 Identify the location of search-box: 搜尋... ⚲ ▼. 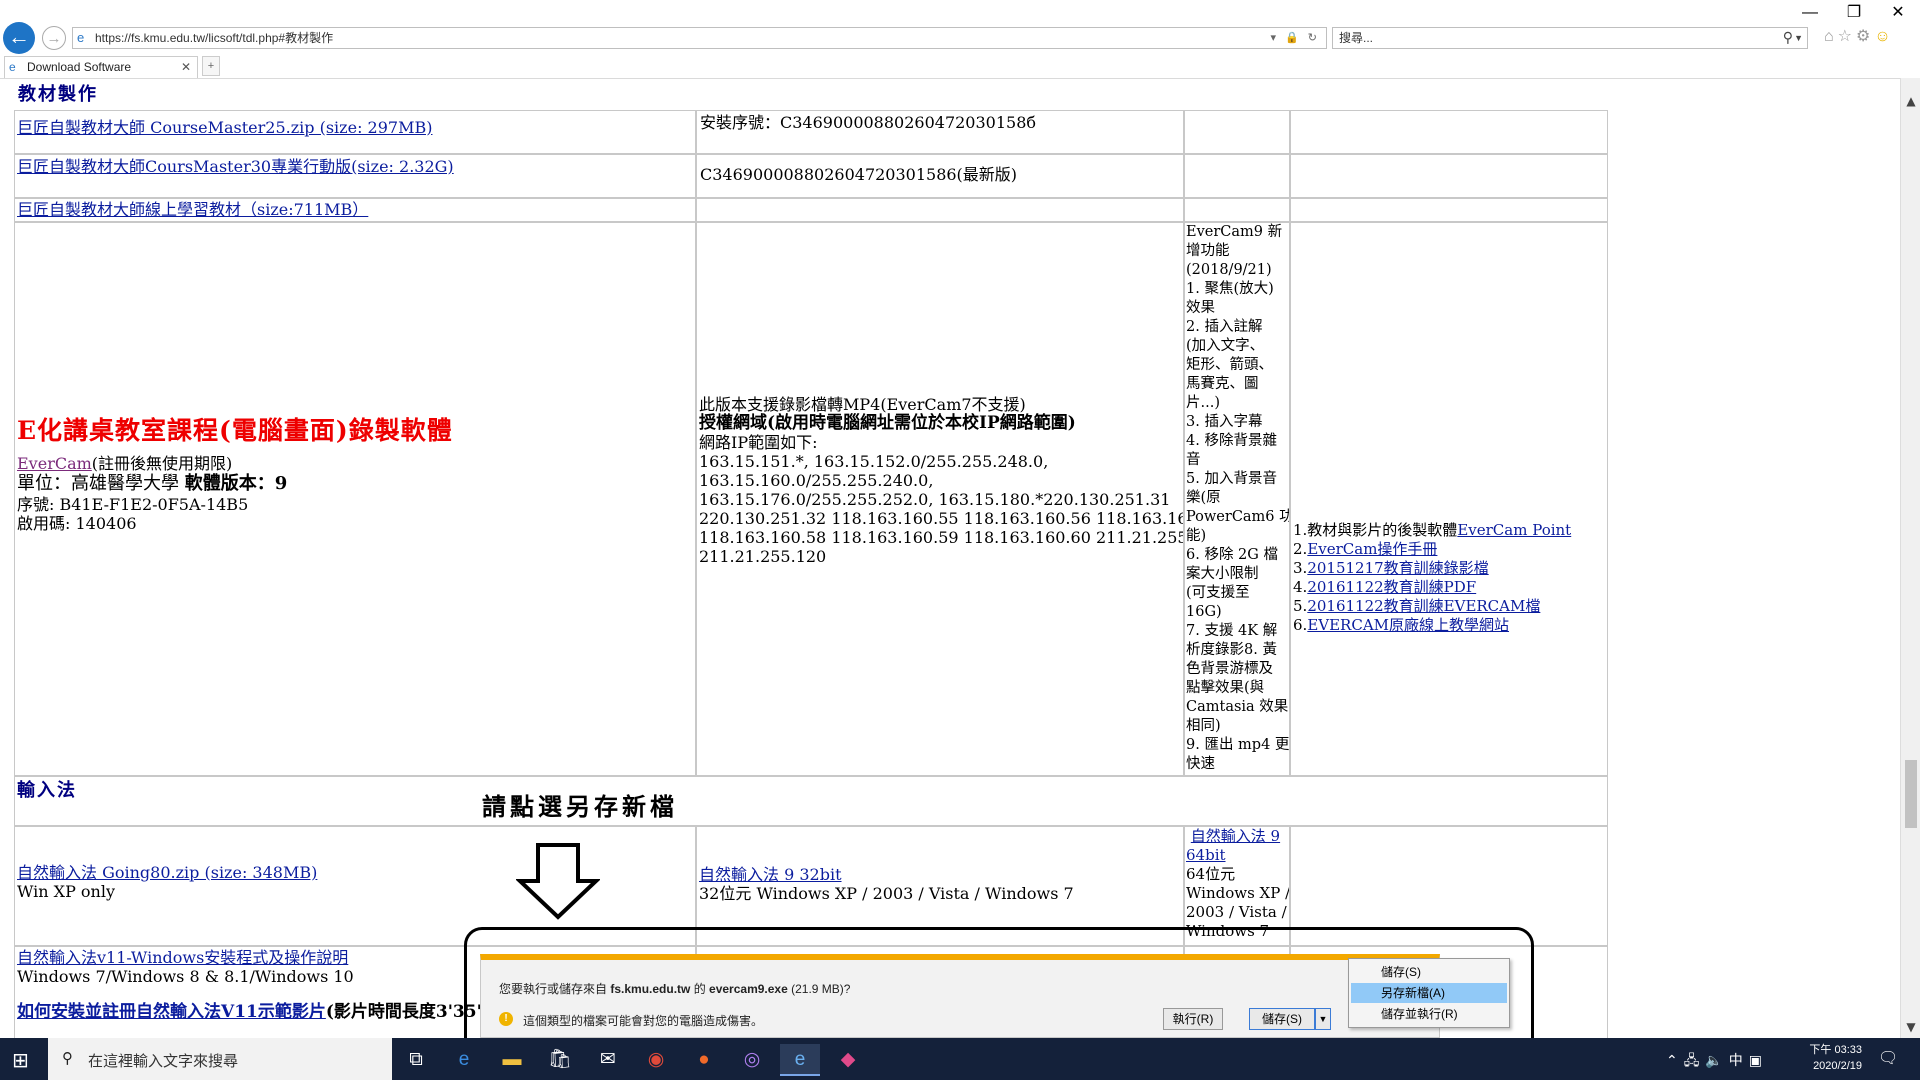
(1570, 38).